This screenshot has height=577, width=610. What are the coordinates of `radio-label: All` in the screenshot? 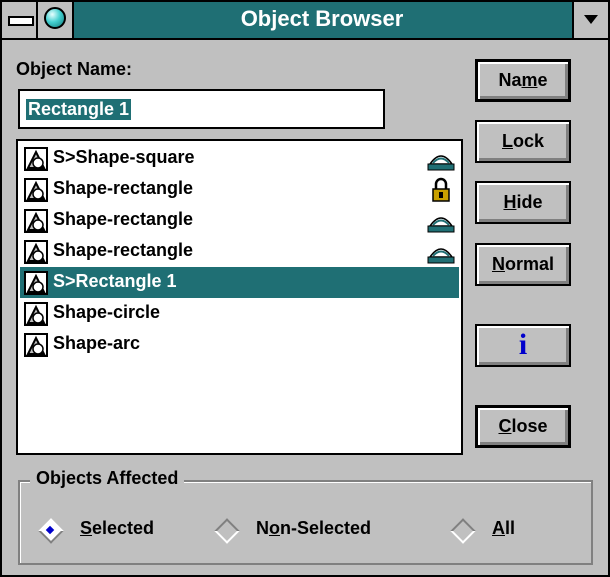 It's located at (503, 528).